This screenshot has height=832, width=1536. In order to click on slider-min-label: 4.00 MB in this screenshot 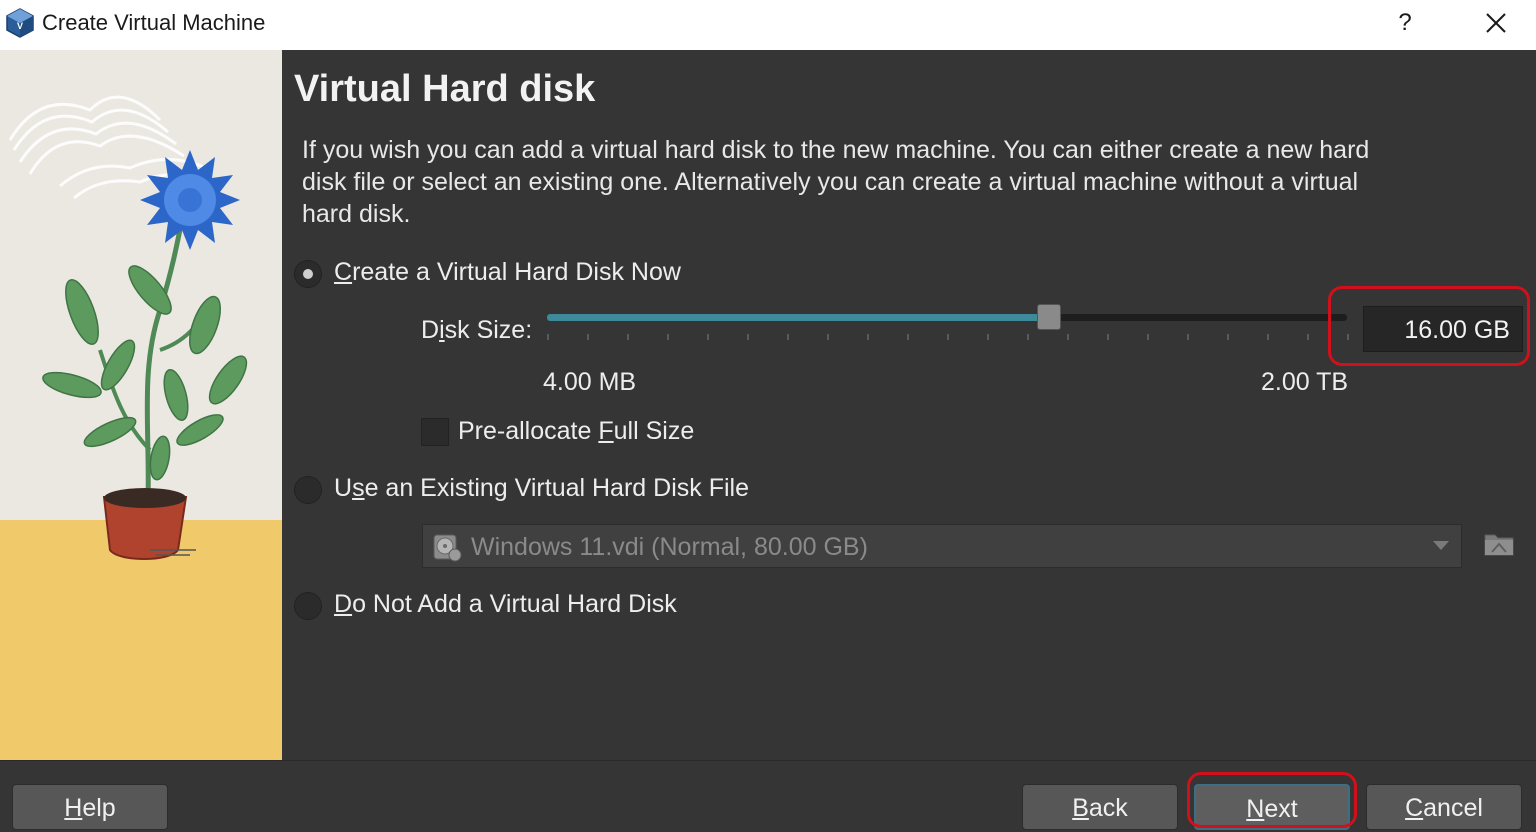, I will do `click(590, 382)`.